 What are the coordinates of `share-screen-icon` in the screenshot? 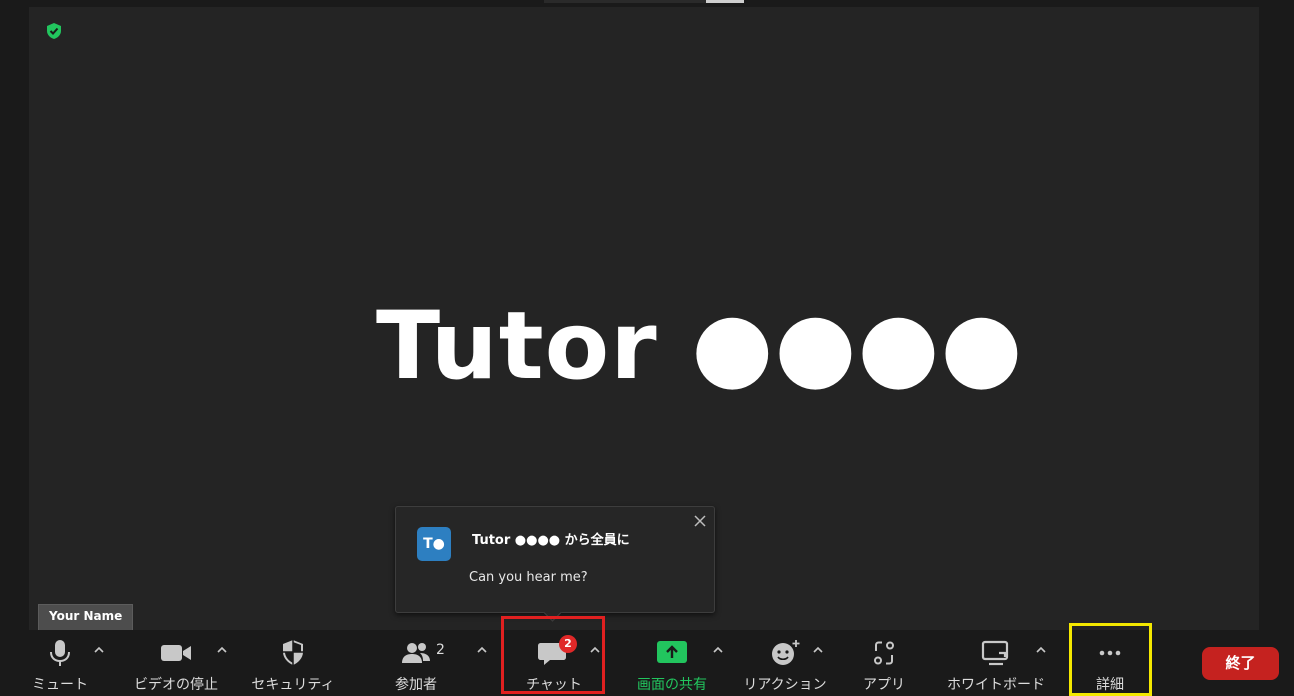 It's located at (672, 652).